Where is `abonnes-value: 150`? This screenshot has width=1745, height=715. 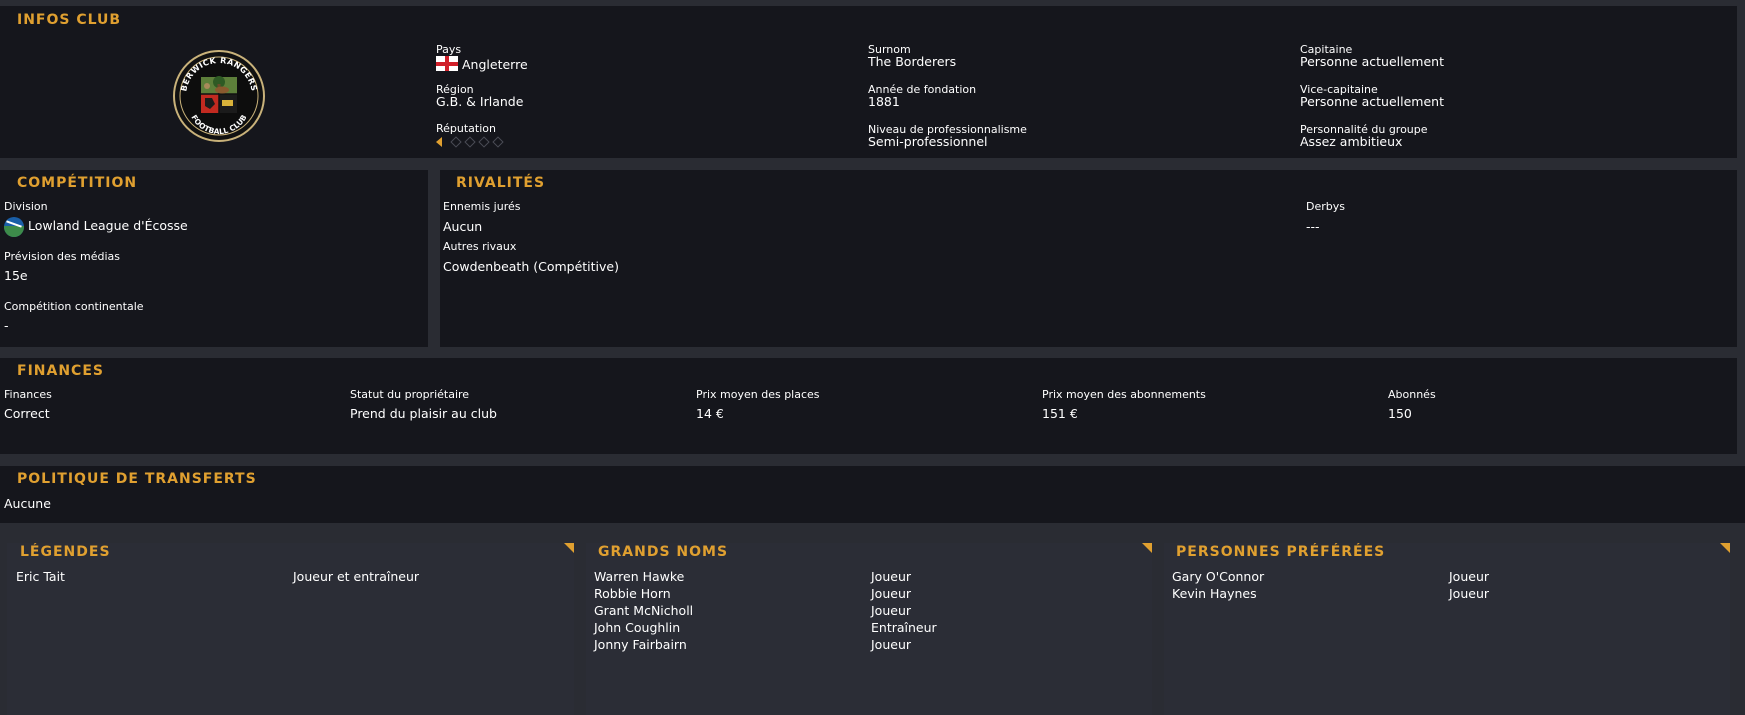 abonnes-value: 150 is located at coordinates (1400, 413).